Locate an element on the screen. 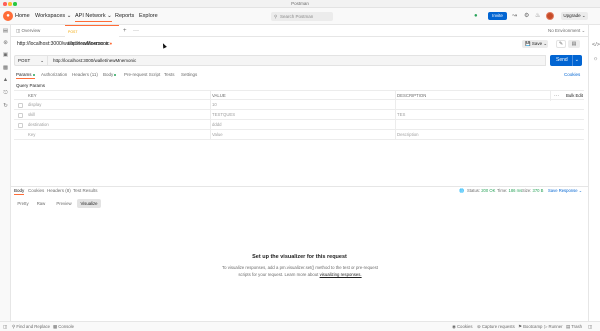 The image size is (600, 331). nav-workspaces: Workspaces ⌄ is located at coordinates (53, 16).